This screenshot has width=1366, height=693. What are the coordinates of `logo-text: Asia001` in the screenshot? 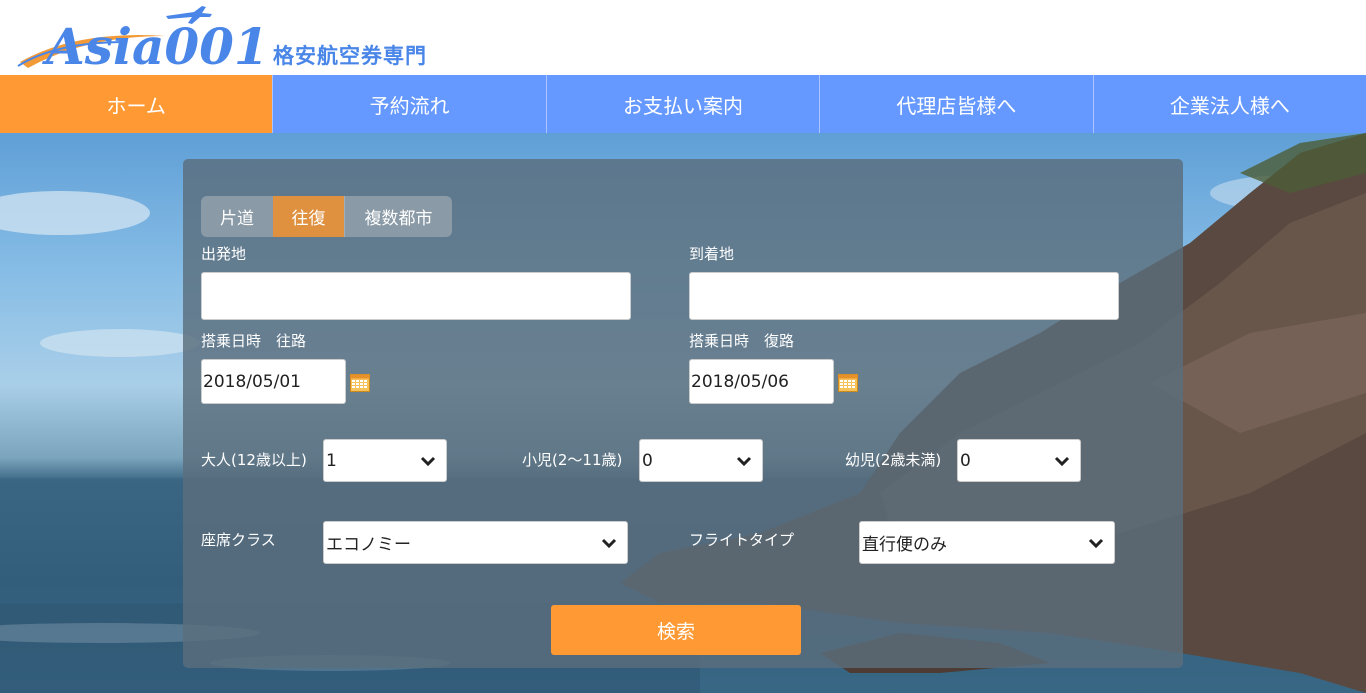 It's located at (151, 44).